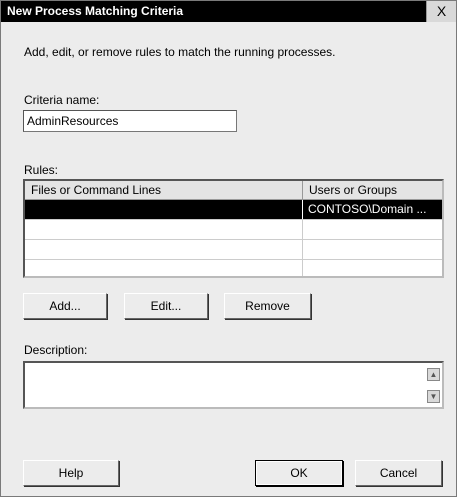 The height and width of the screenshot is (497, 457). What do you see at coordinates (433, 396) in the screenshot?
I see `scroll-down-icon: ▼` at bounding box center [433, 396].